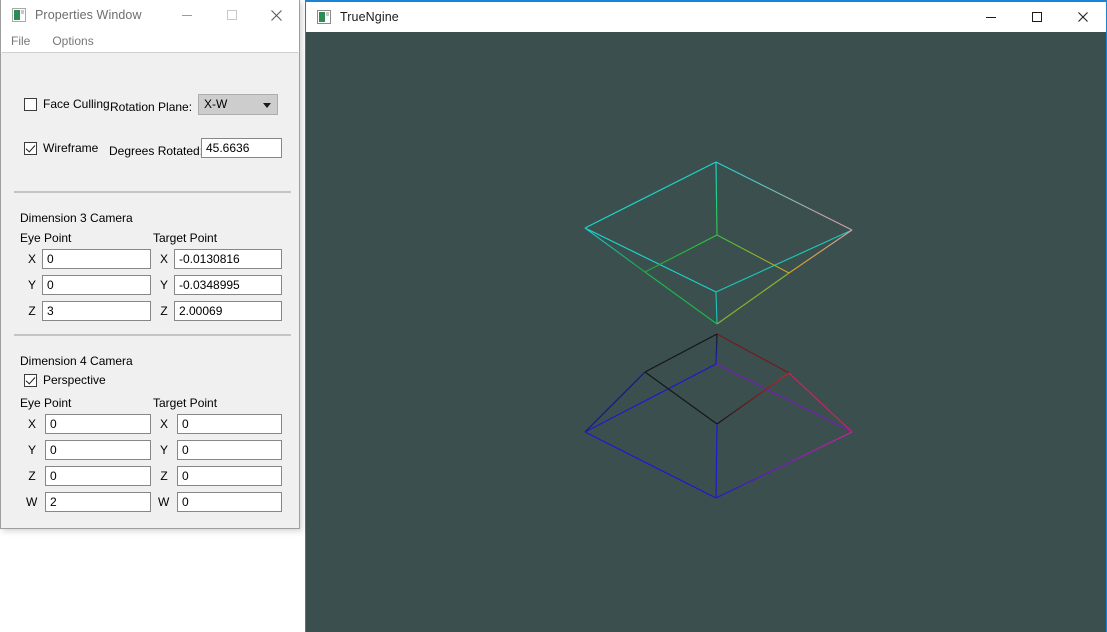 Image resolution: width=1107 pixels, height=632 pixels. Describe the element at coordinates (229, 502) in the screenshot. I see `d4-target-w-input` at that location.